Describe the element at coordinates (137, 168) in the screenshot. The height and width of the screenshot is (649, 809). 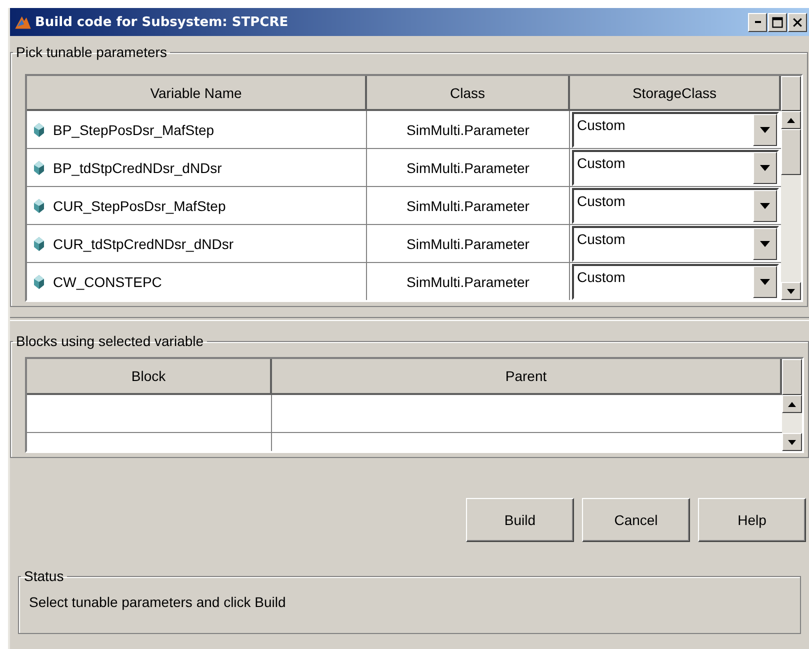
I see `variable-name: BP_tdStpCredNDsr_dNDsr` at that location.